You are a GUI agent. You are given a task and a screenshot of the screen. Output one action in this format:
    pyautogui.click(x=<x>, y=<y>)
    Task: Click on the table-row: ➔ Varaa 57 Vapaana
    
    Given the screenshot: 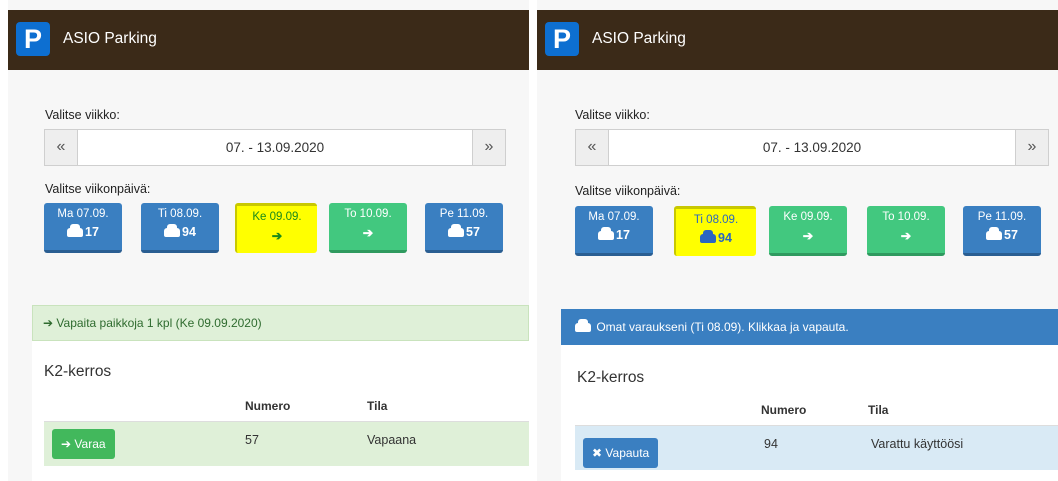 What is the action you would take?
    pyautogui.click(x=286, y=443)
    